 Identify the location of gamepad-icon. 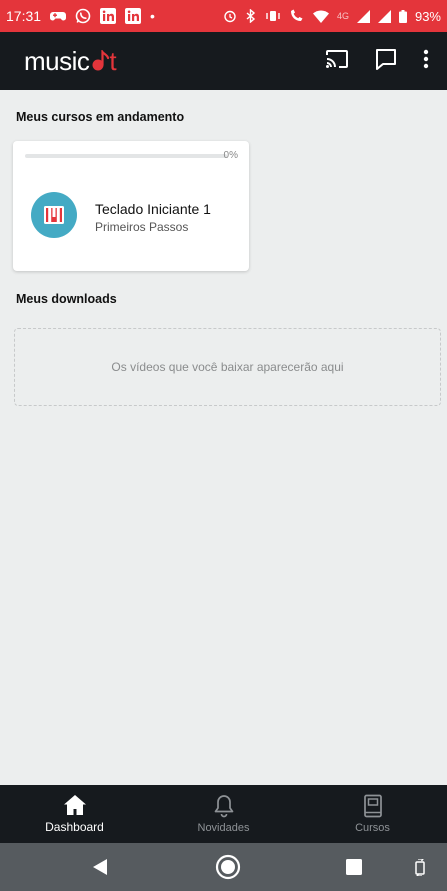
(58, 16).